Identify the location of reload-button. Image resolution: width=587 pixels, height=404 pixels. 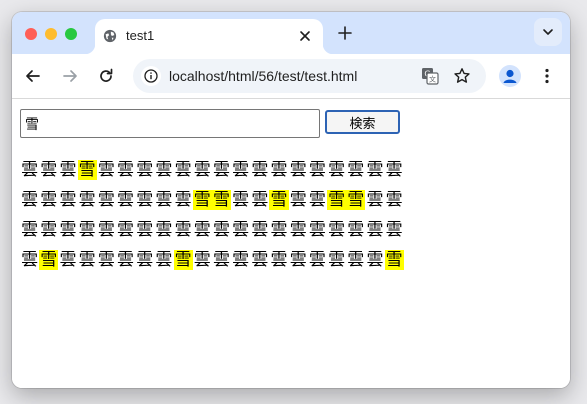
(106, 76).